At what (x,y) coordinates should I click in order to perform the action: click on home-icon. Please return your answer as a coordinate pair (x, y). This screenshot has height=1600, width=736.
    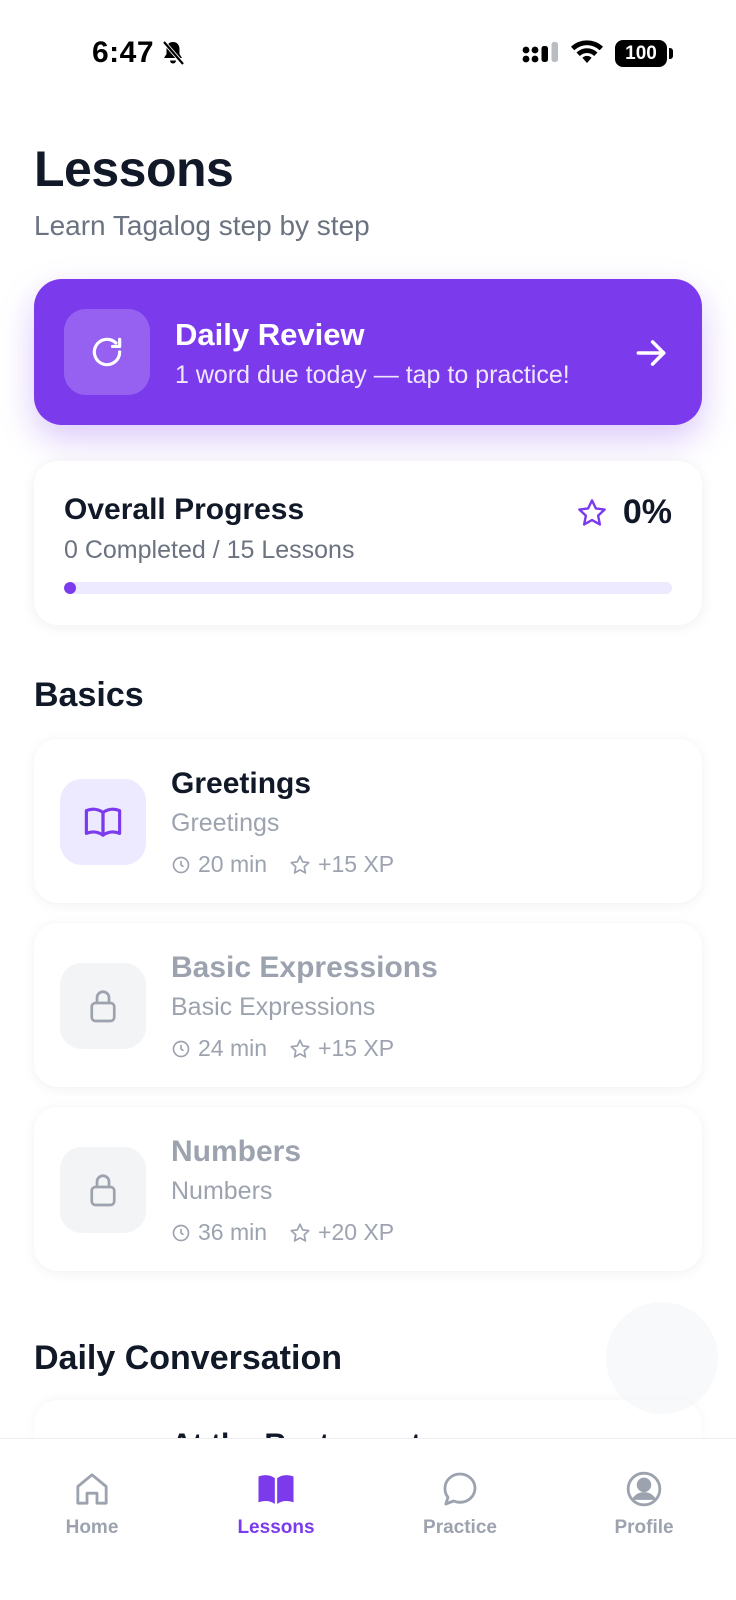
    Looking at the image, I should click on (92, 1489).